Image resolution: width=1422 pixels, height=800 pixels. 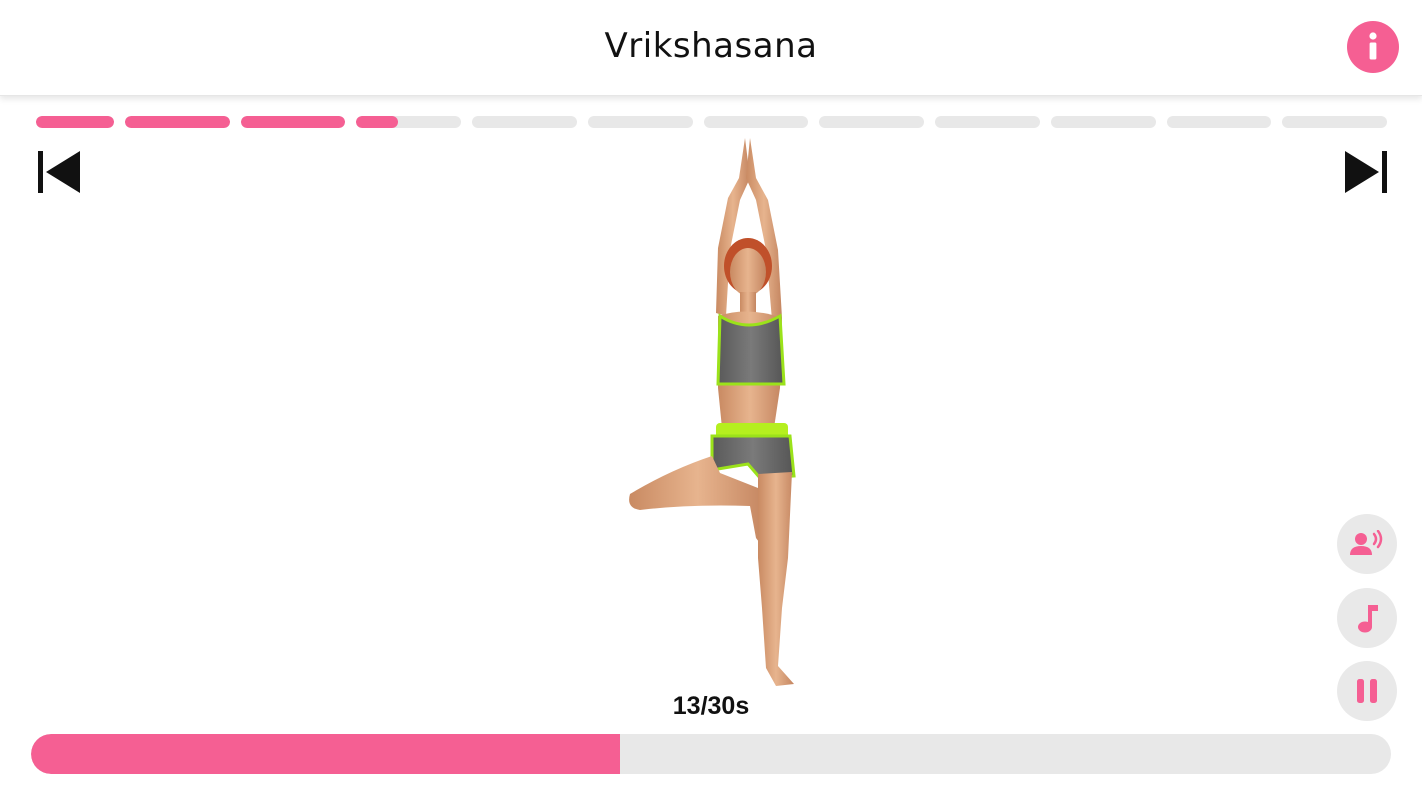 I want to click on info-icon, so click(x=1373, y=46).